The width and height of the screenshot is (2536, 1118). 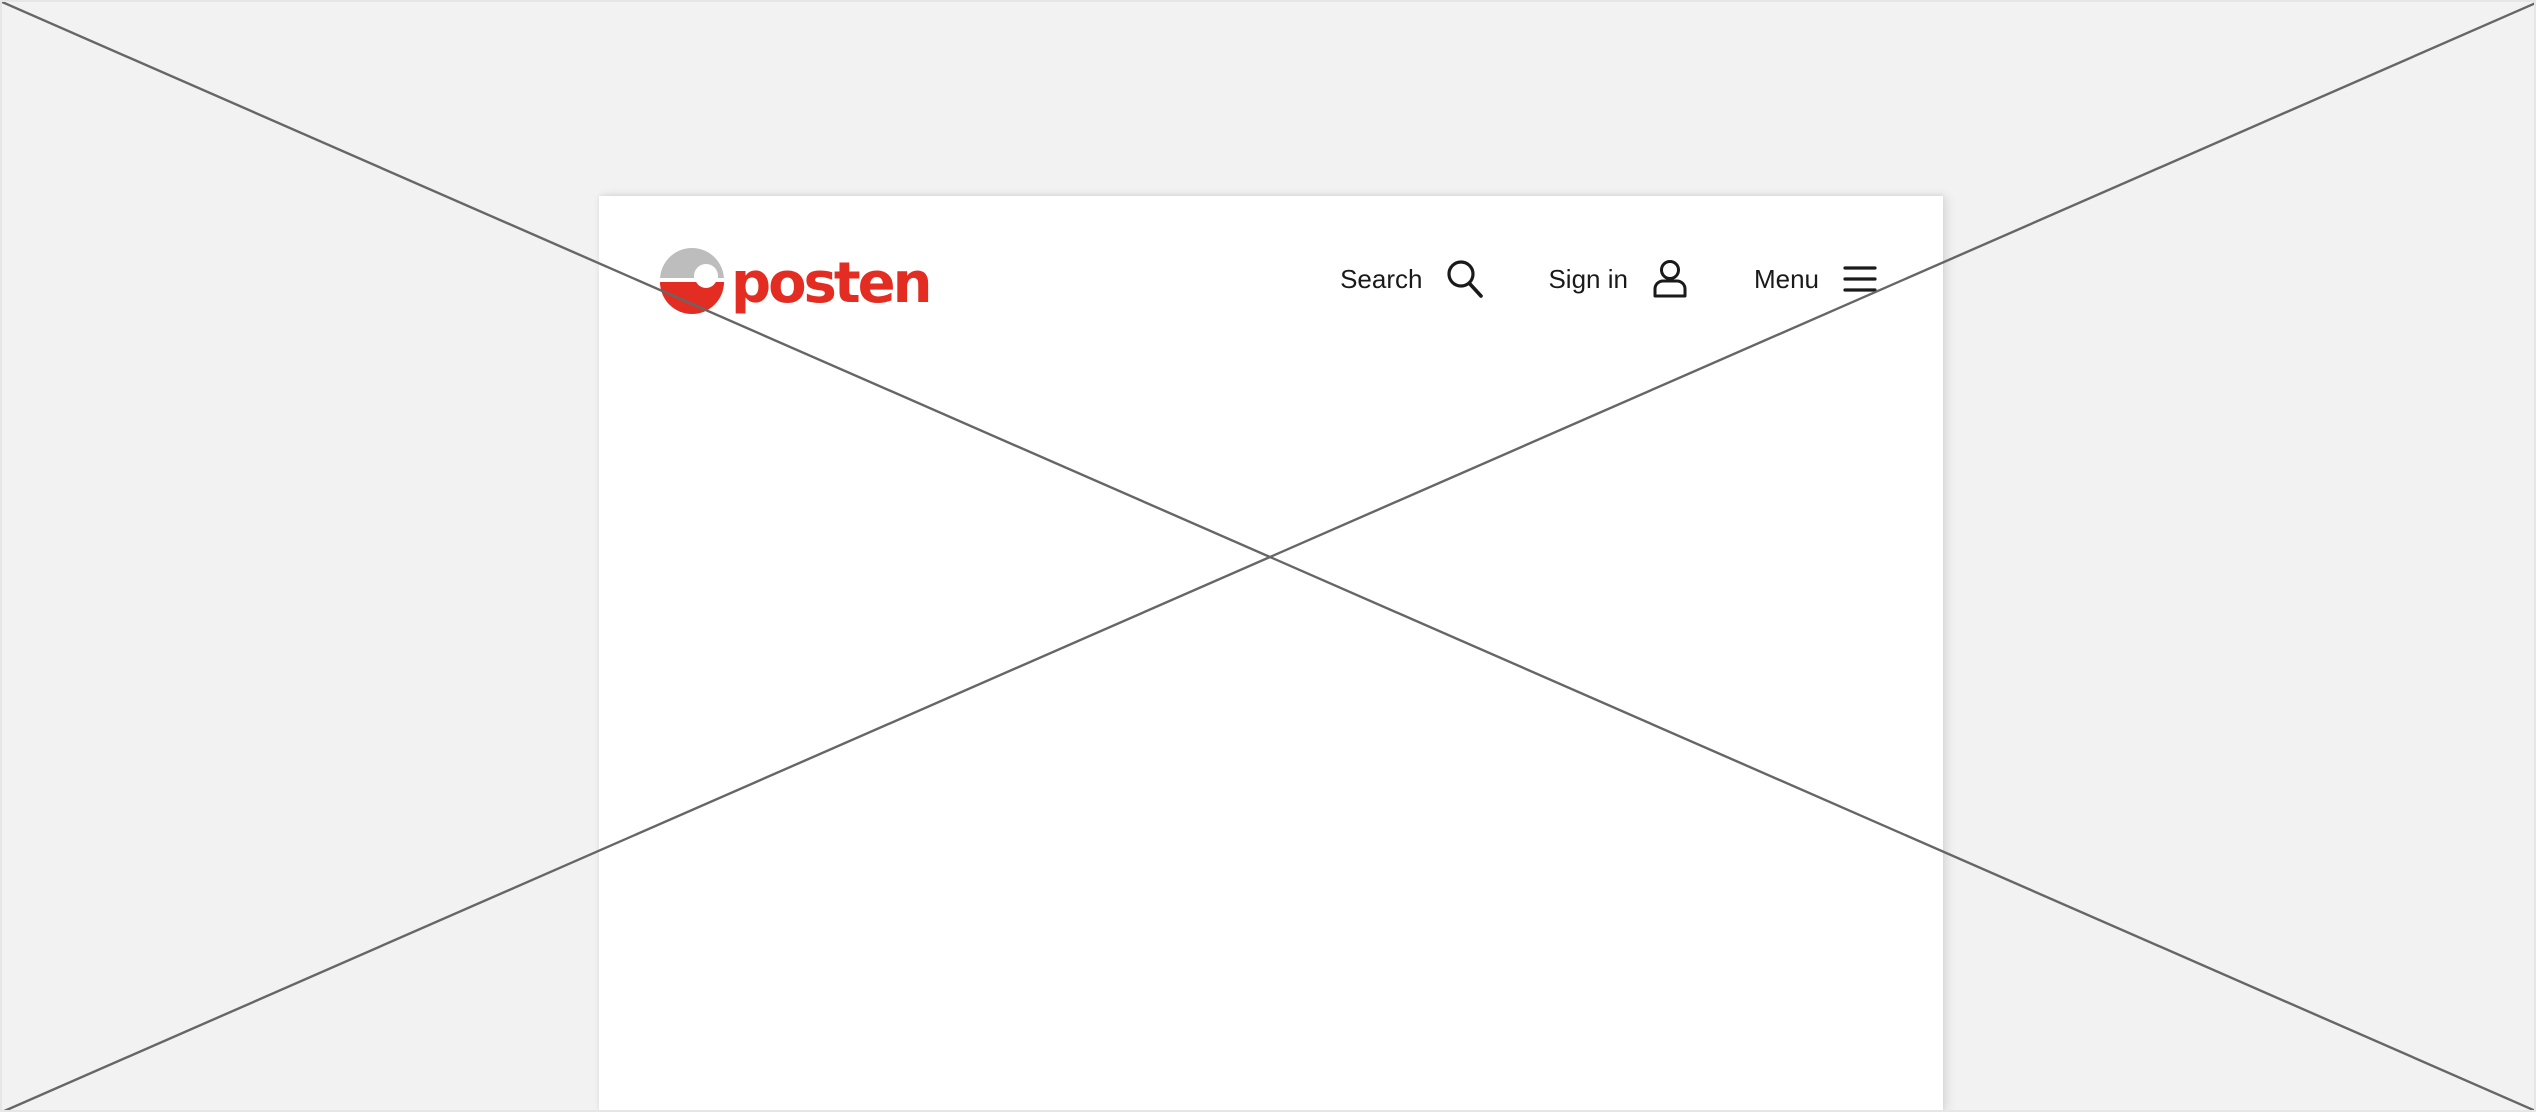 I want to click on menu-button: Menu, so click(x=1815, y=279).